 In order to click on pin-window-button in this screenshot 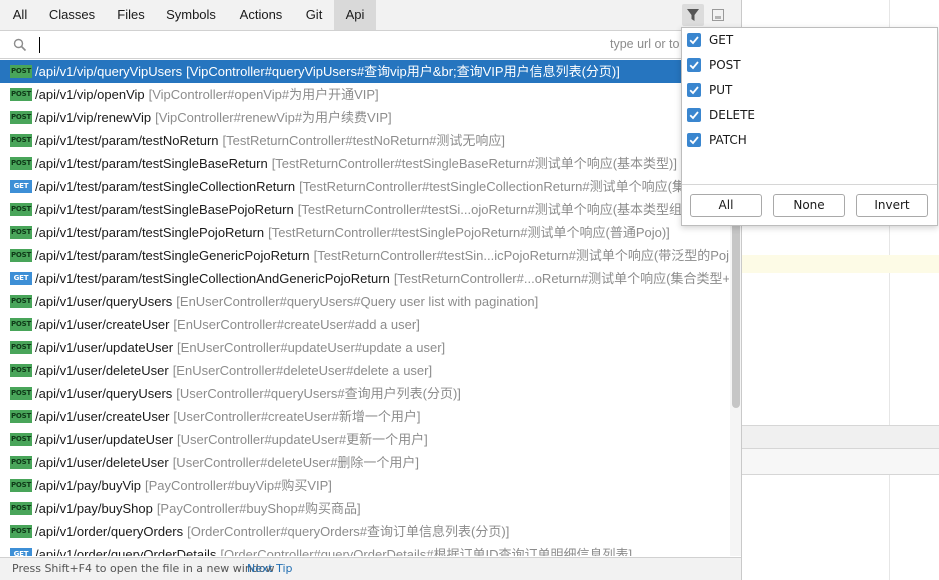, I will do `click(718, 15)`.